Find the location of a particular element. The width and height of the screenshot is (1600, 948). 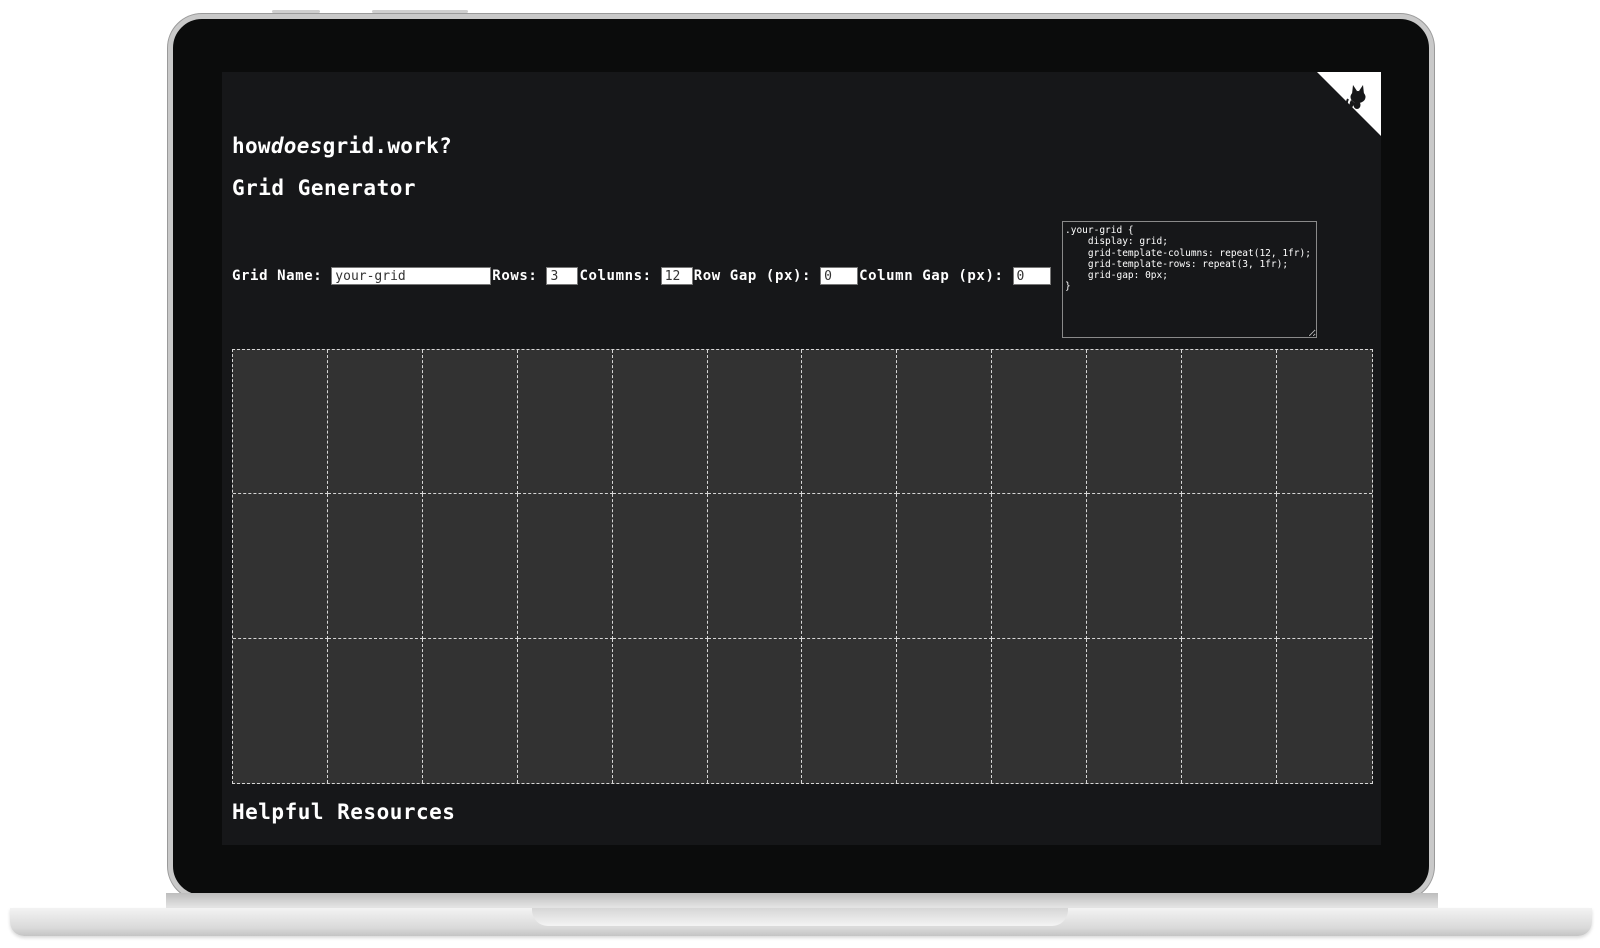

site-title: howdoesgrid.work? is located at coordinates (342, 146).